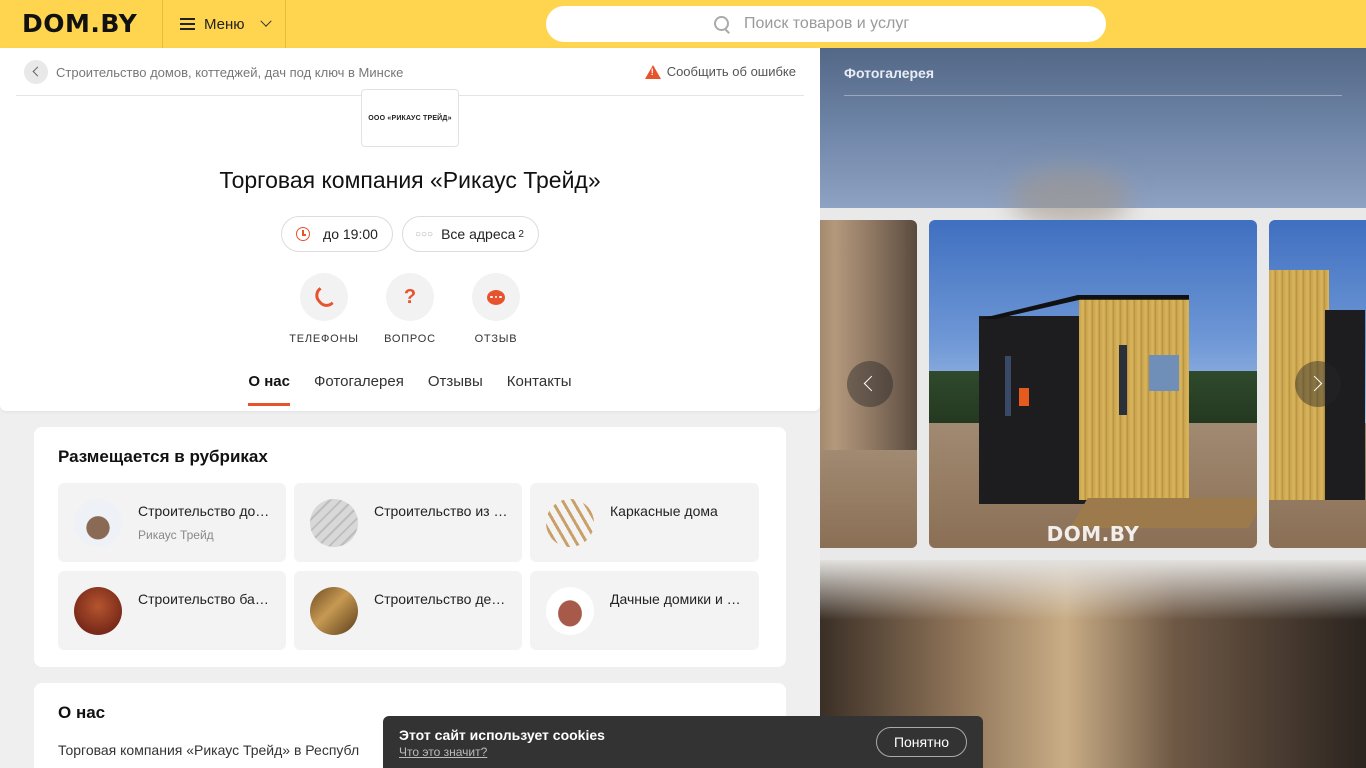 Image resolution: width=1366 pixels, height=768 pixels. I want to click on house-wood-facade, so click(1134, 397).